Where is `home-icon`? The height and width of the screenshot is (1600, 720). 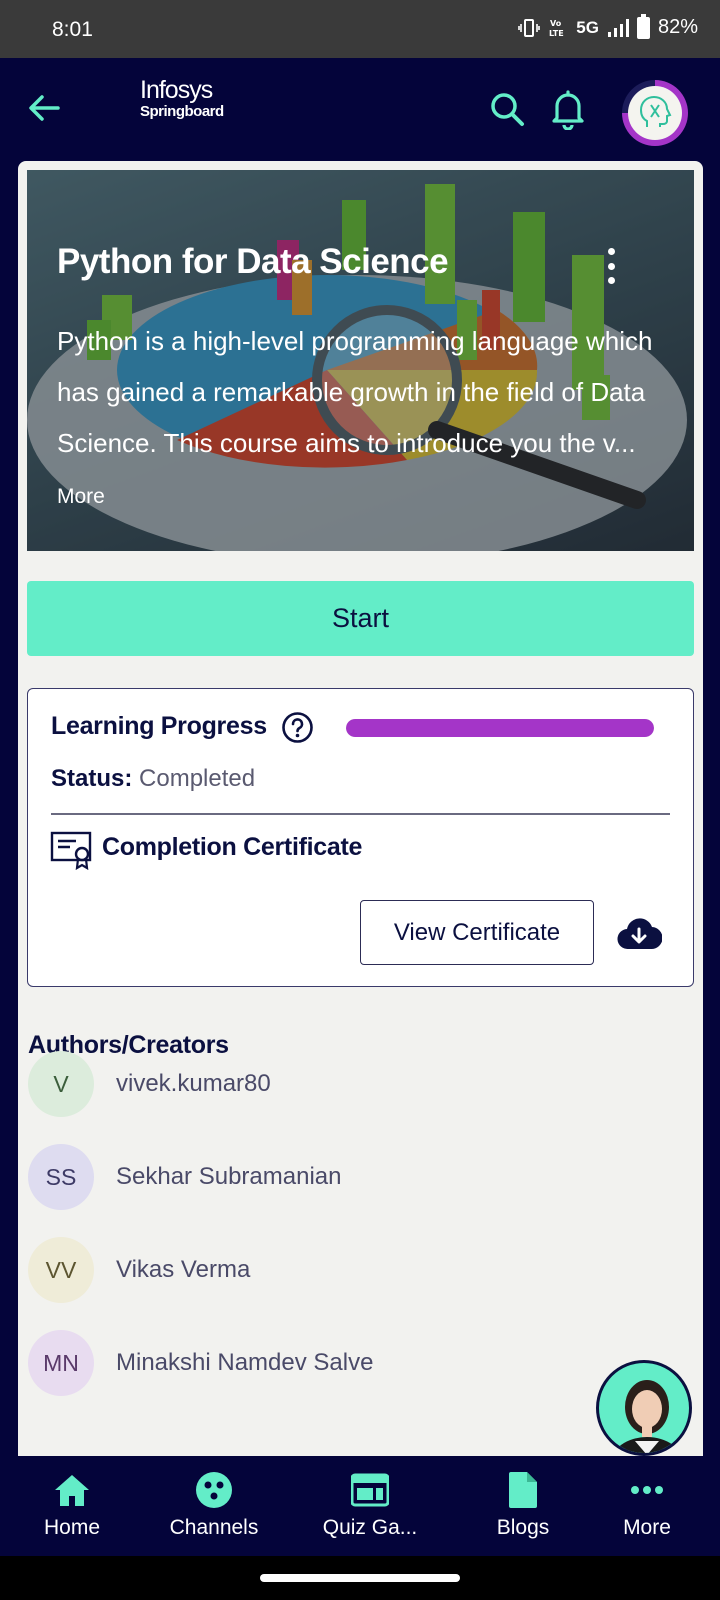
home-icon is located at coordinates (72, 1490).